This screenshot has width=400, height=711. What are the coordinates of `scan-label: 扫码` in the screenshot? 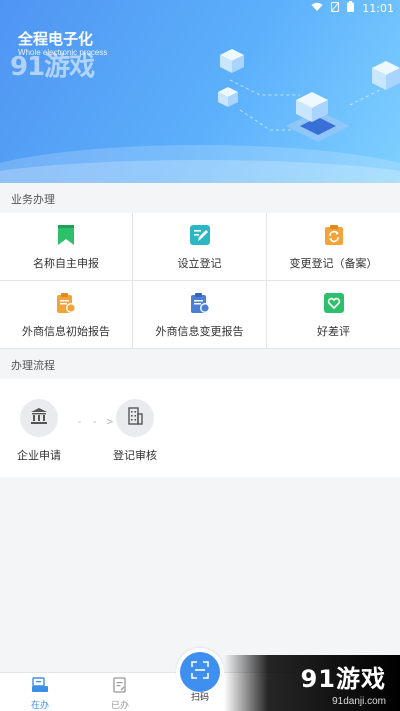 It's located at (199, 698).